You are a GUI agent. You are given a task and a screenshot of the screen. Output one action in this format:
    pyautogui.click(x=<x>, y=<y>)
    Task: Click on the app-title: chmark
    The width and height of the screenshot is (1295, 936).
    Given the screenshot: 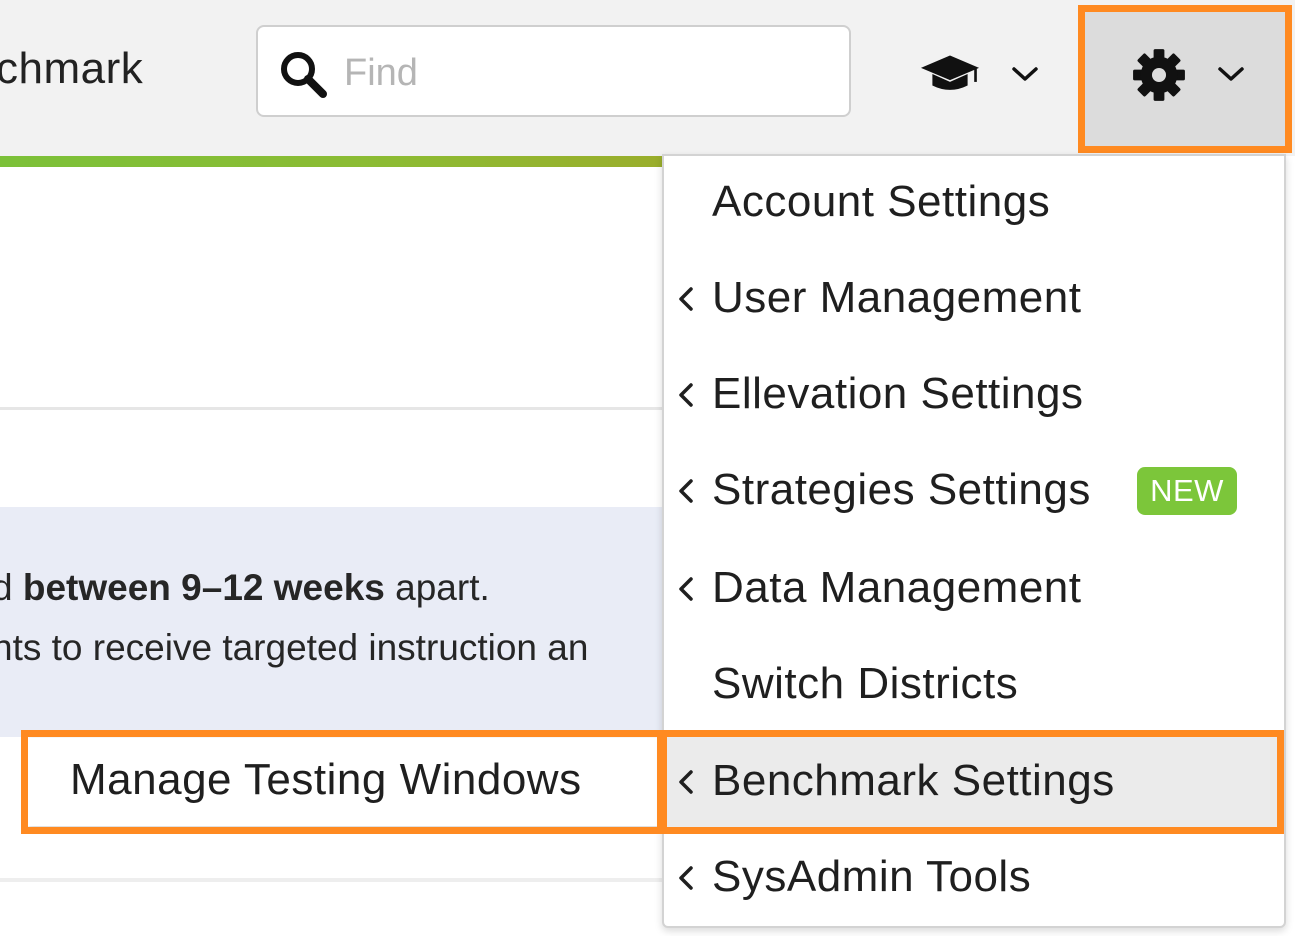 What is the action you would take?
    pyautogui.click(x=72, y=68)
    